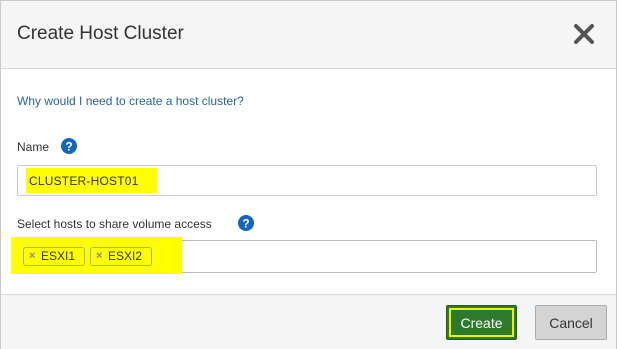 This screenshot has width=617, height=349. Describe the element at coordinates (125, 256) in the screenshot. I see `host-tag-label: ESXI2` at that location.